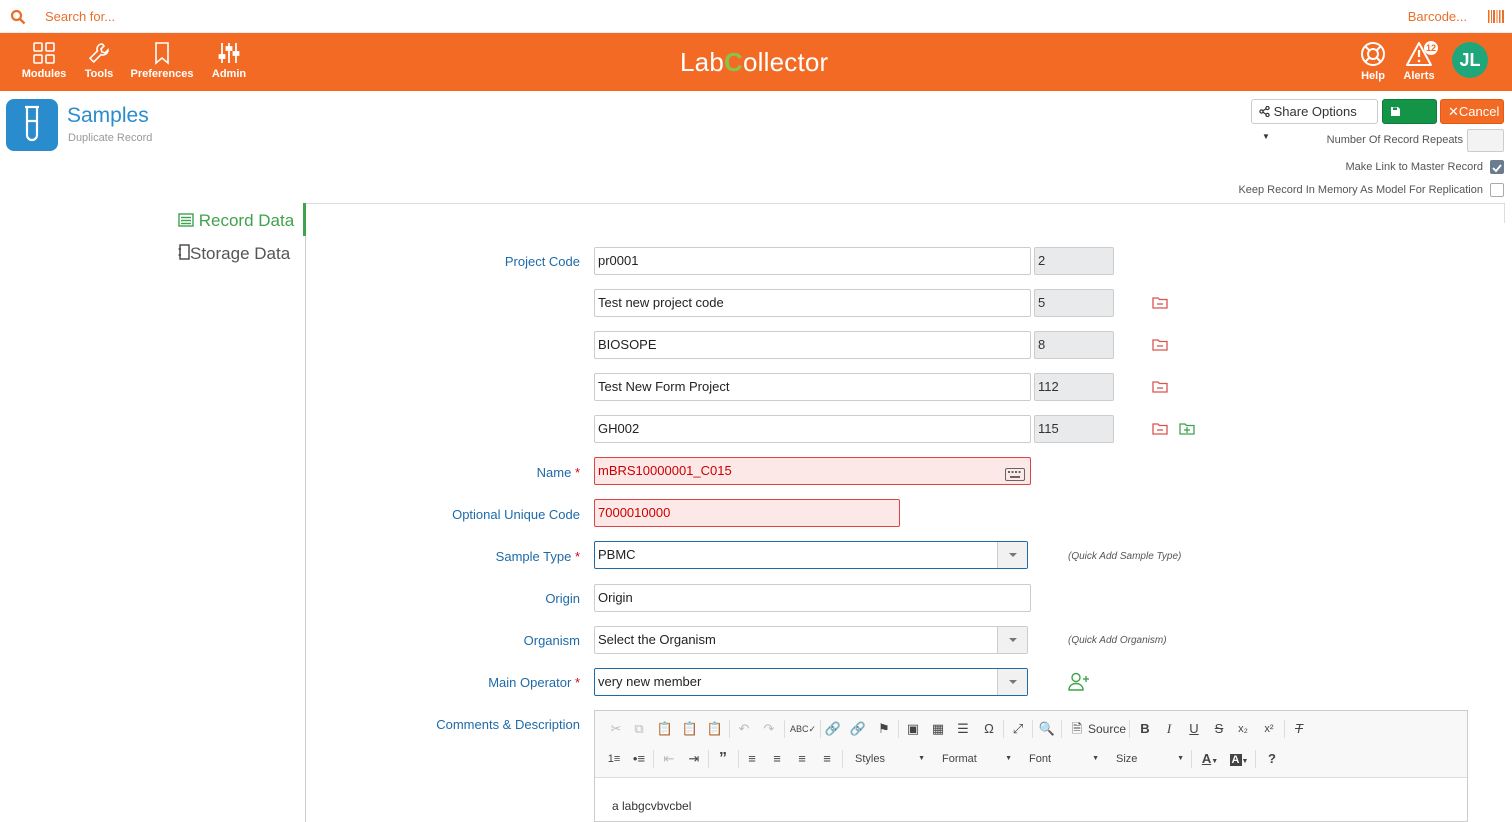 The image size is (1512, 822). Describe the element at coordinates (870, 759) in the screenshot. I see `styles-label: Styles` at that location.